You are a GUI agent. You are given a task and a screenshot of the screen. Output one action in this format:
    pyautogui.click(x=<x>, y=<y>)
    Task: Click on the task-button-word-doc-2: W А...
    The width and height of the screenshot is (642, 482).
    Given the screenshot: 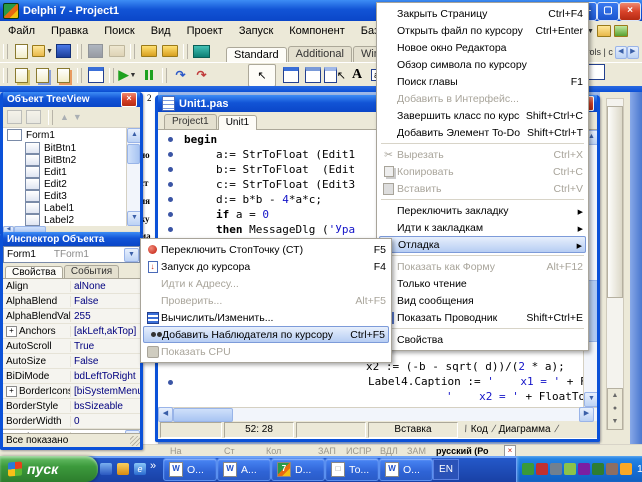 What is the action you would take?
    pyautogui.click(x=244, y=469)
    